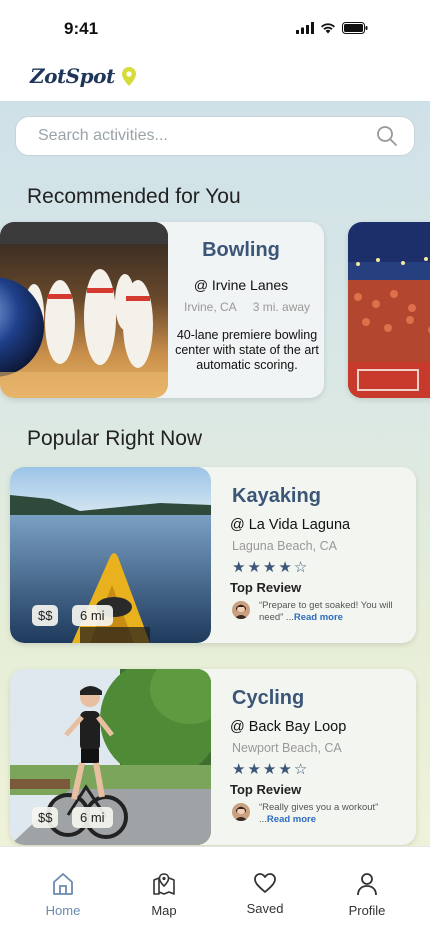 This screenshot has height=932, width=430. What do you see at coordinates (215, 889) in the screenshot?
I see `bottom-nav: Home Map Saved Profile` at bounding box center [215, 889].